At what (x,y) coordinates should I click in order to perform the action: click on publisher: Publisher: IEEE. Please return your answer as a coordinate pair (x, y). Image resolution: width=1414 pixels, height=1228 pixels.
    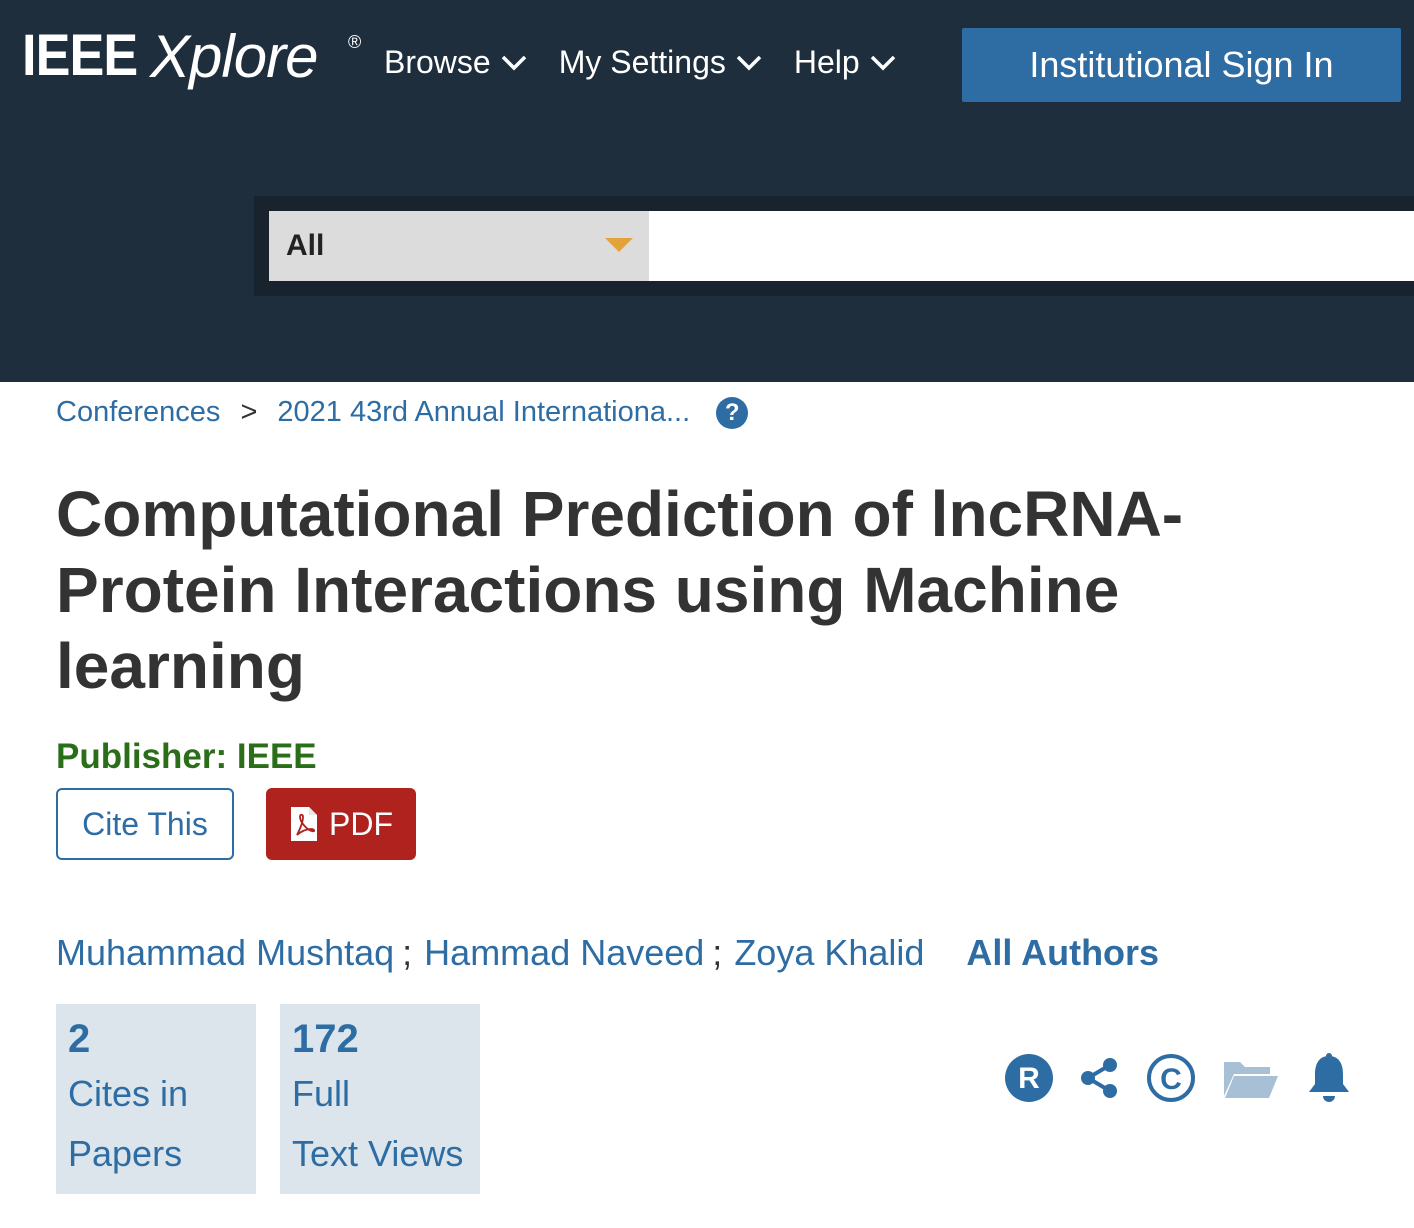
    Looking at the image, I should click on (186, 757).